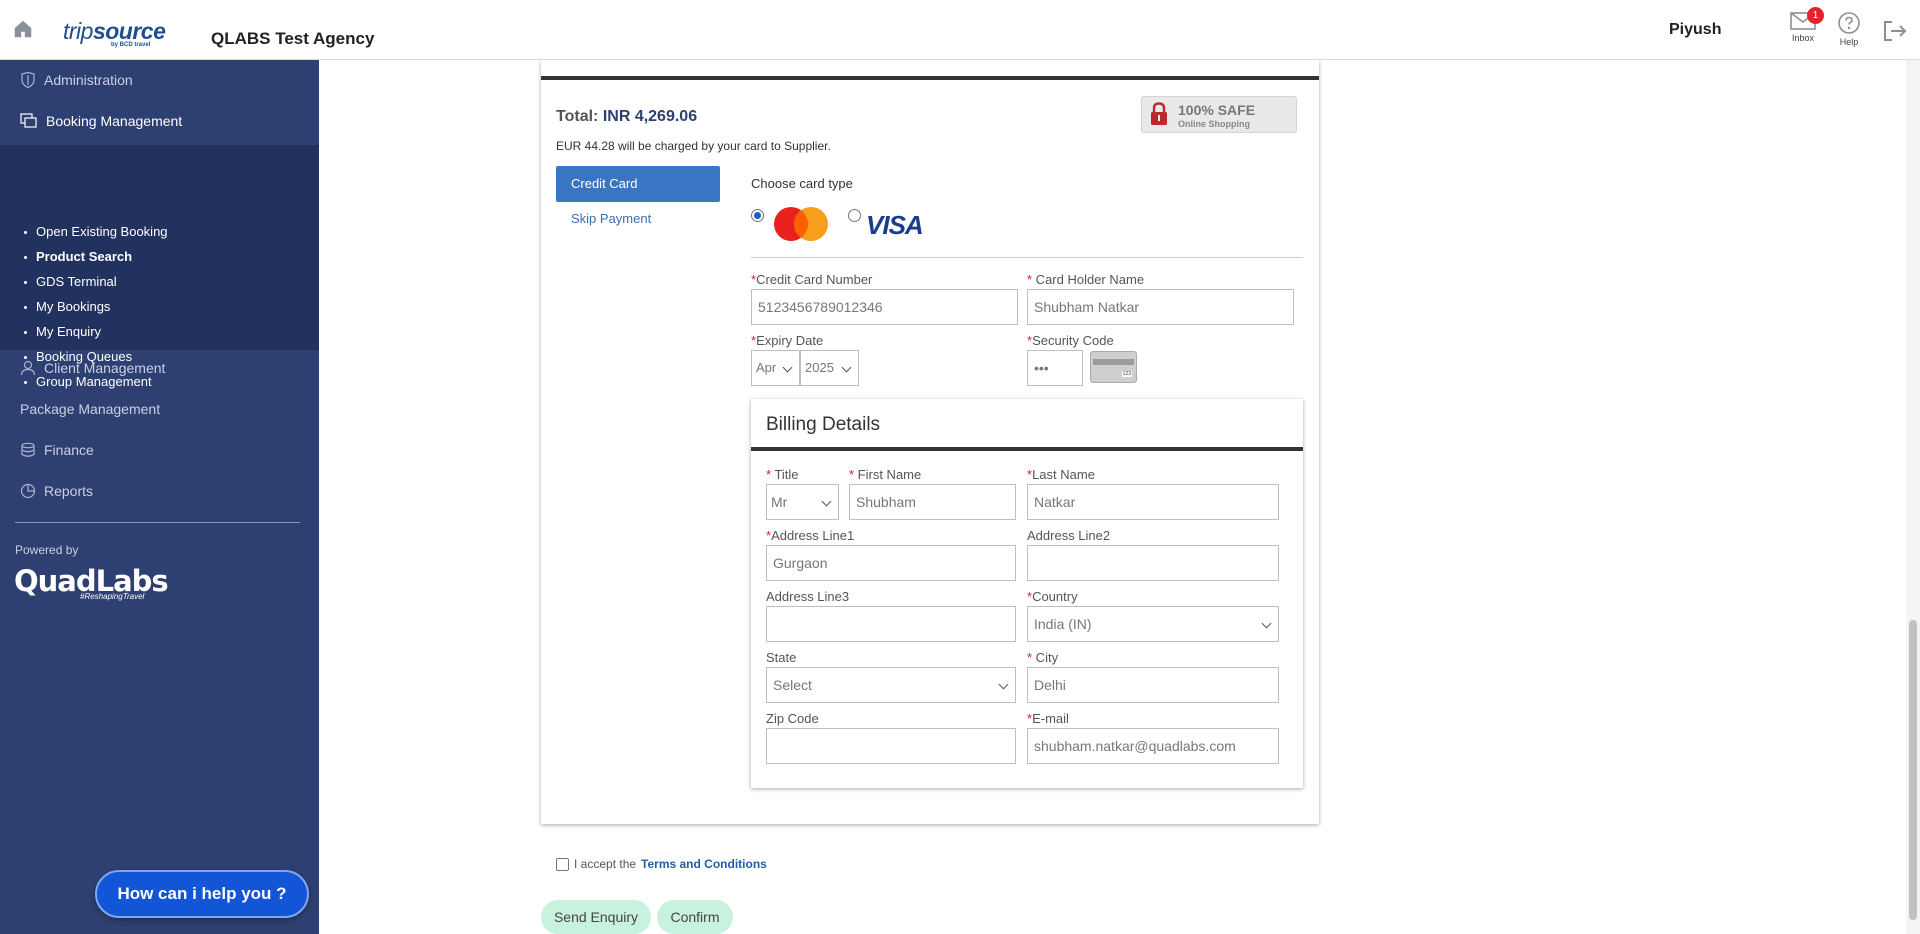 The image size is (1920, 934). What do you see at coordinates (105, 368) in the screenshot?
I see `sidebar-item-label: Client Management` at bounding box center [105, 368].